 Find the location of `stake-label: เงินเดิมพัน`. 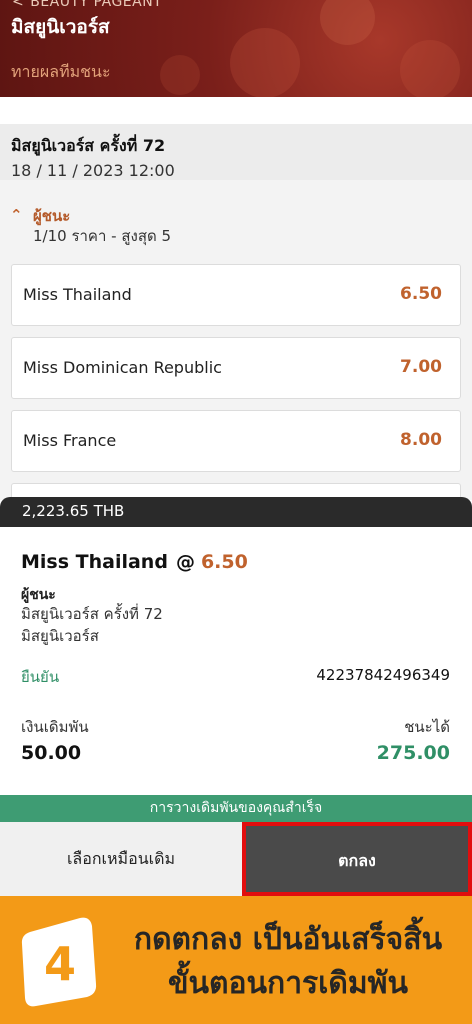

stake-label: เงินเดิมพัน is located at coordinates (55, 727).